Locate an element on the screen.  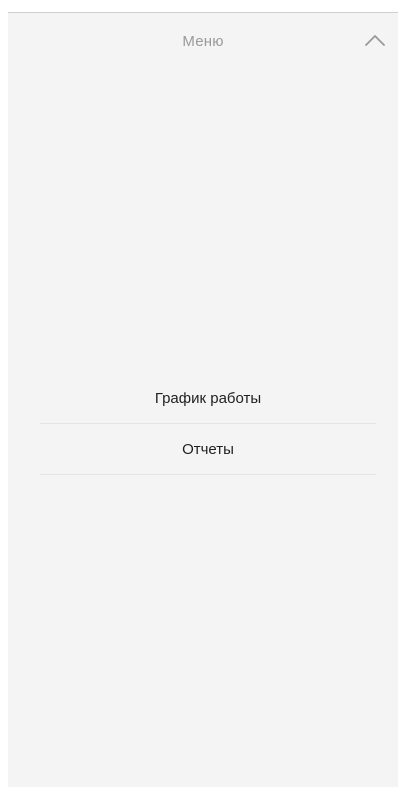
menu-item-reports: Отчеты is located at coordinates (208, 449).